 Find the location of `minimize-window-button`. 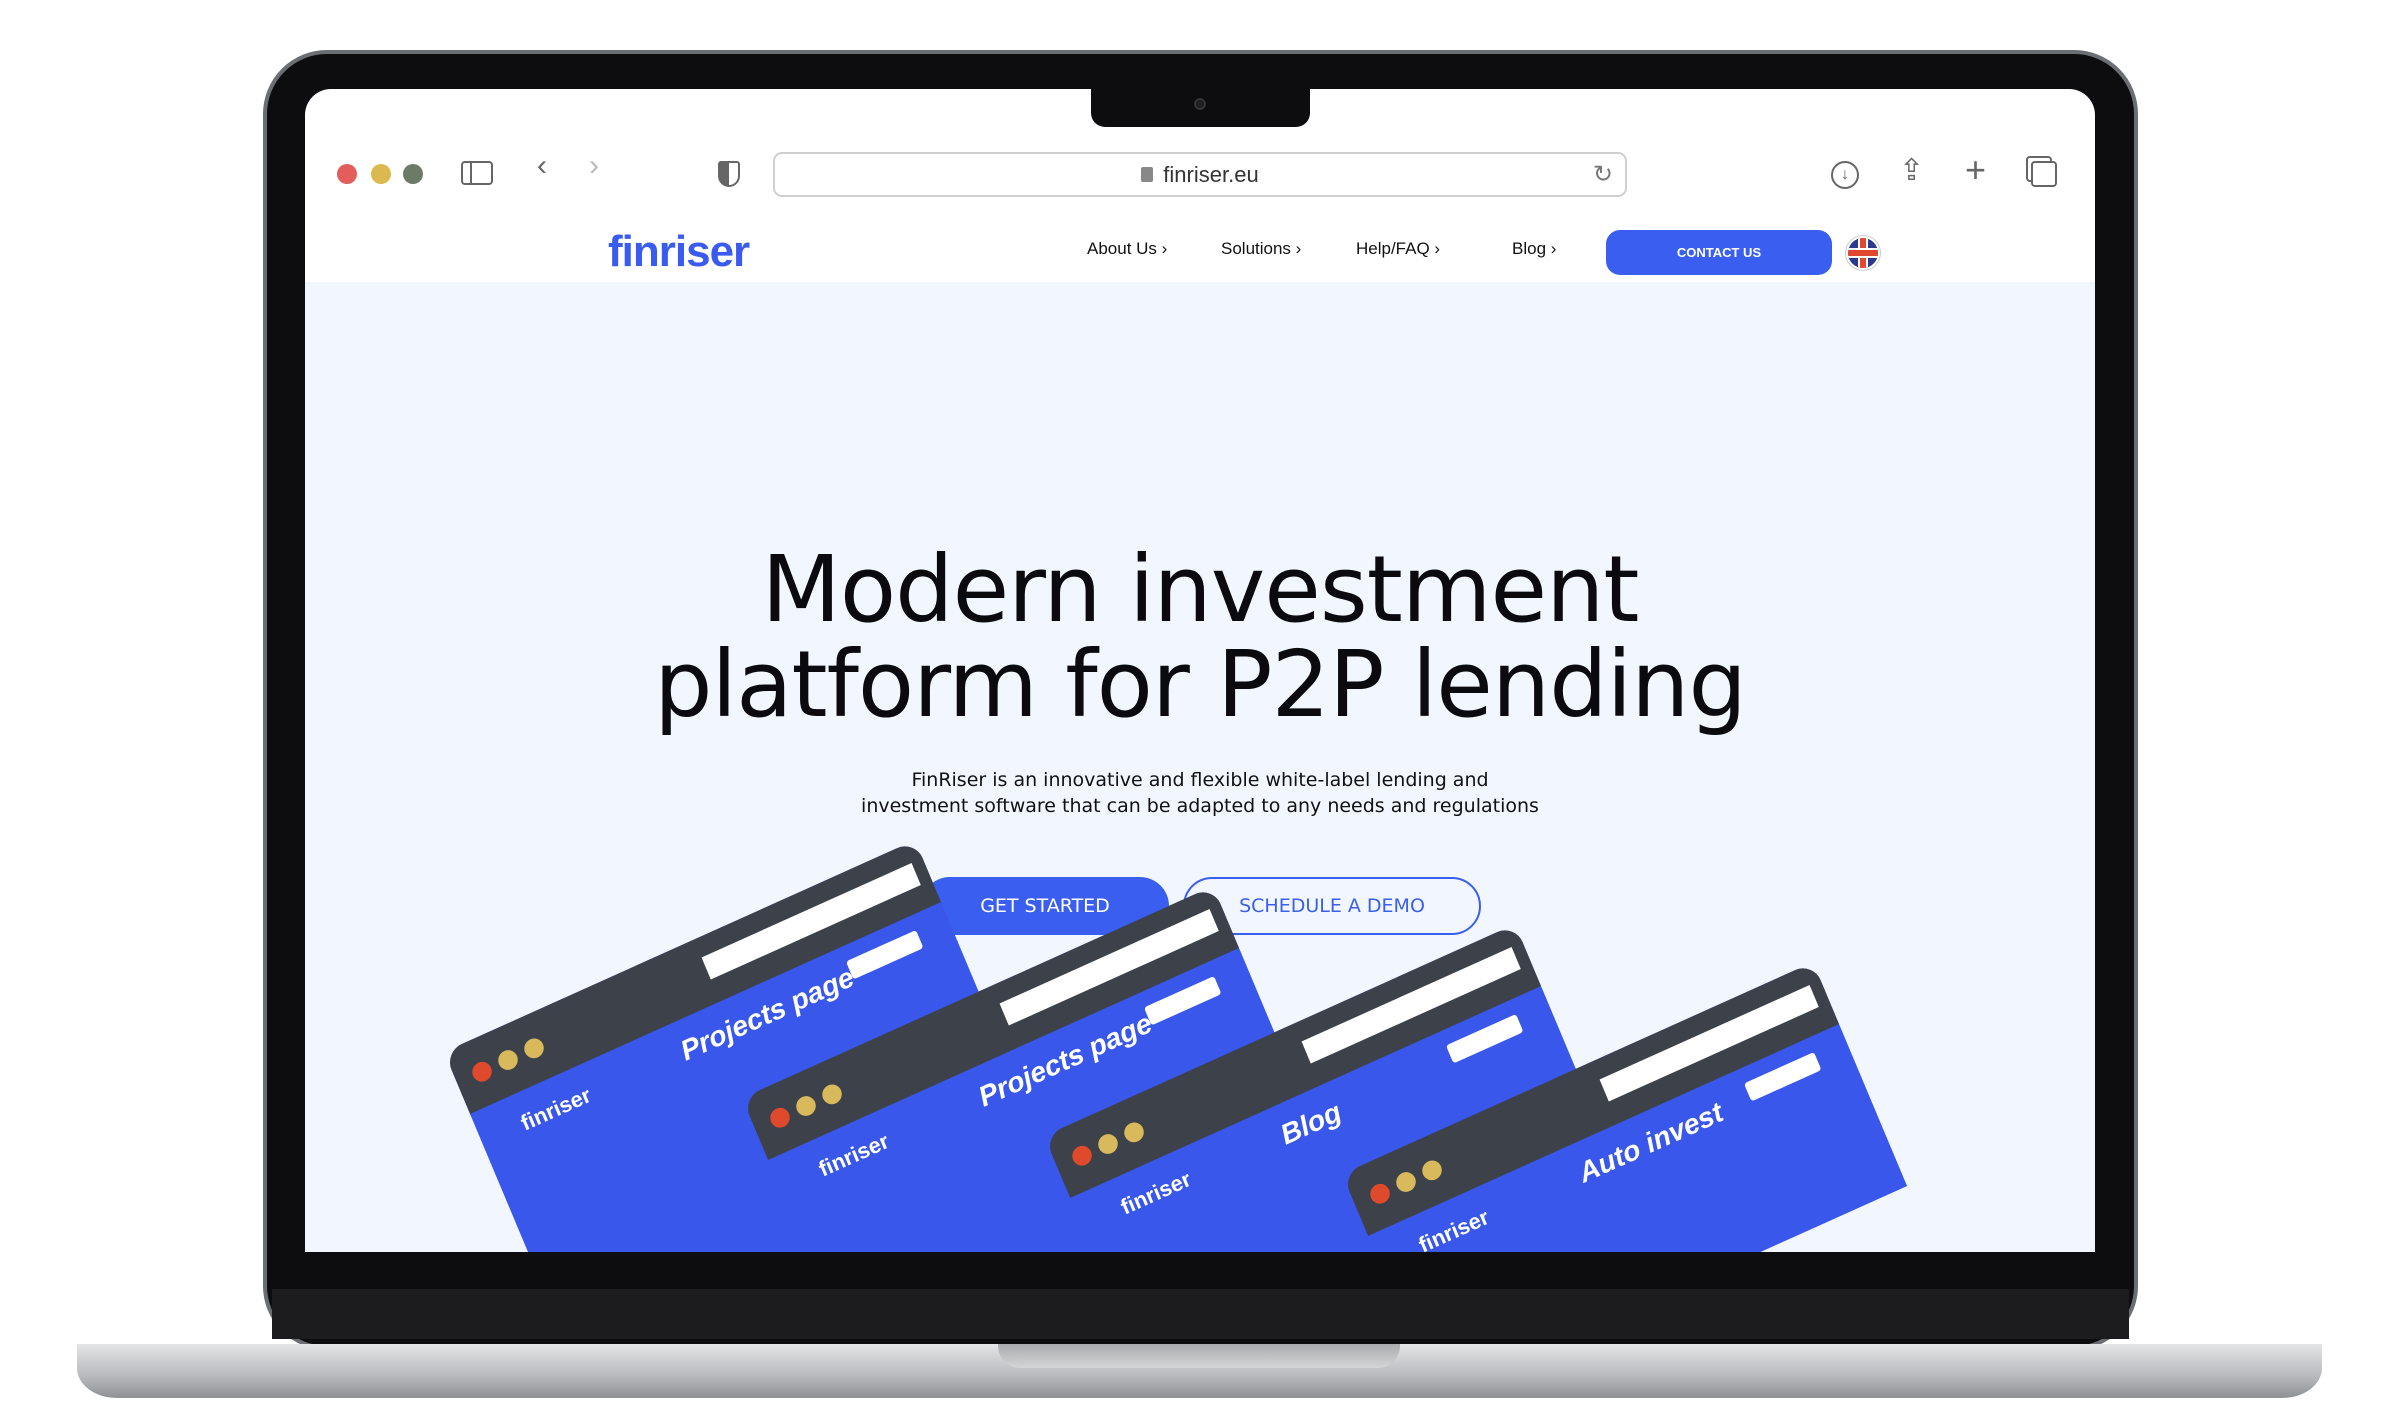

minimize-window-button is located at coordinates (381, 174).